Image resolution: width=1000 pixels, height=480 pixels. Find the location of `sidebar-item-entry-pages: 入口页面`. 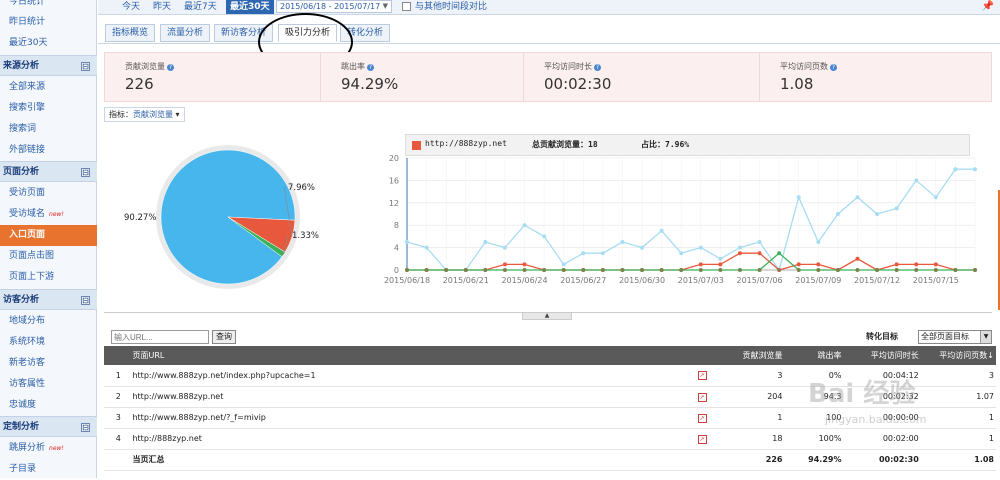

sidebar-item-entry-pages: 入口页面 is located at coordinates (48, 235).